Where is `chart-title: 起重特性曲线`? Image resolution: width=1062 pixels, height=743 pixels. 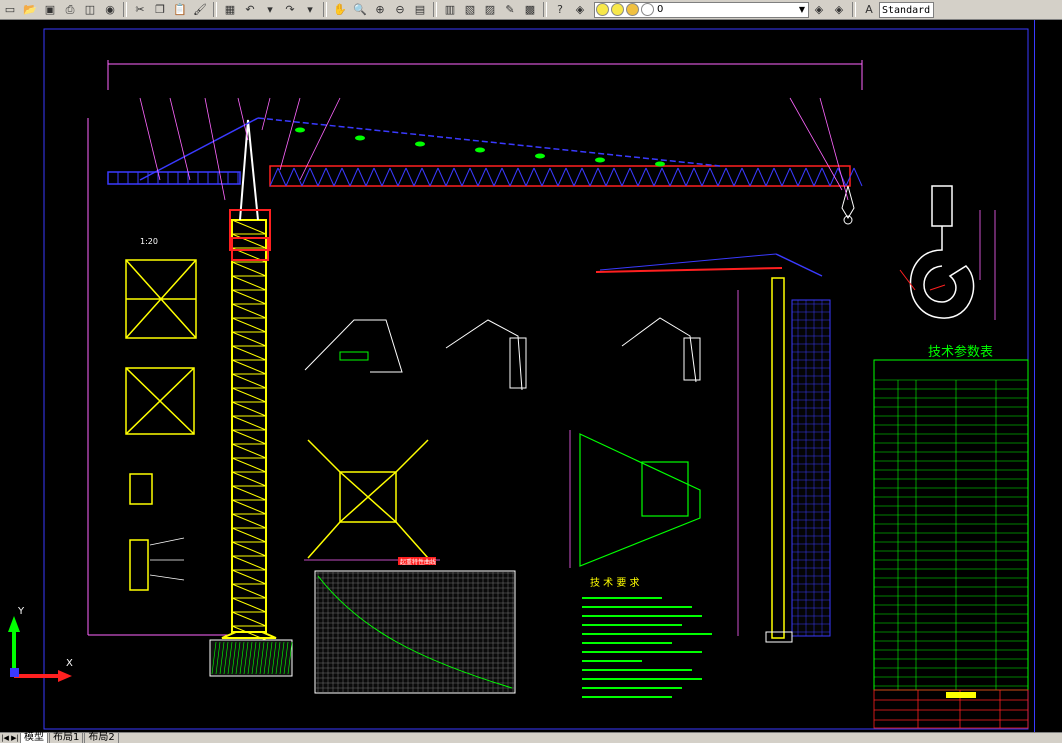 chart-title: 起重特性曲线 is located at coordinates (418, 562).